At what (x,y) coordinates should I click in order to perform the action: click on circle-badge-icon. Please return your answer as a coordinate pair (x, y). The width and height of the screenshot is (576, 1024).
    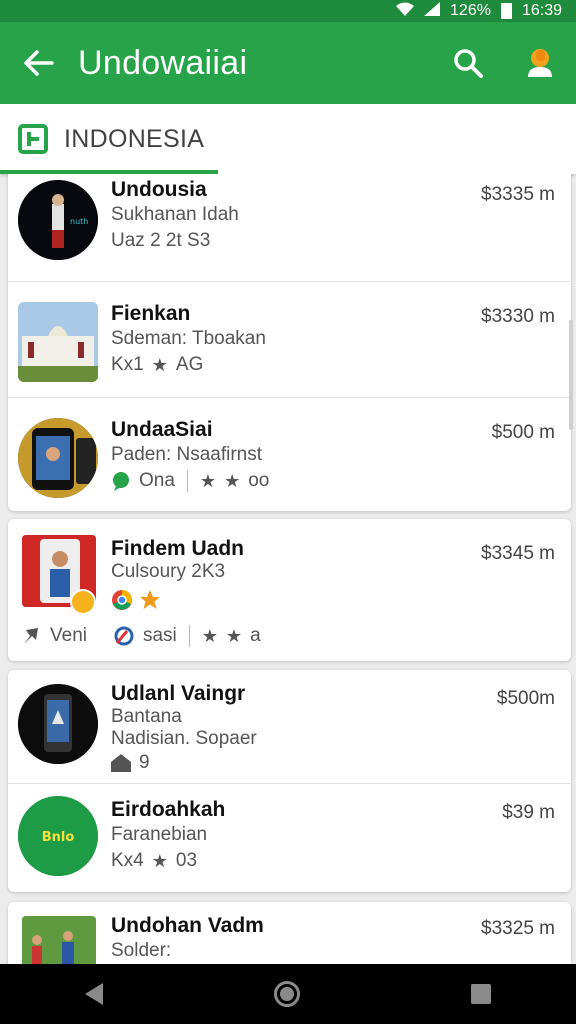
    Looking at the image, I should click on (83, 602).